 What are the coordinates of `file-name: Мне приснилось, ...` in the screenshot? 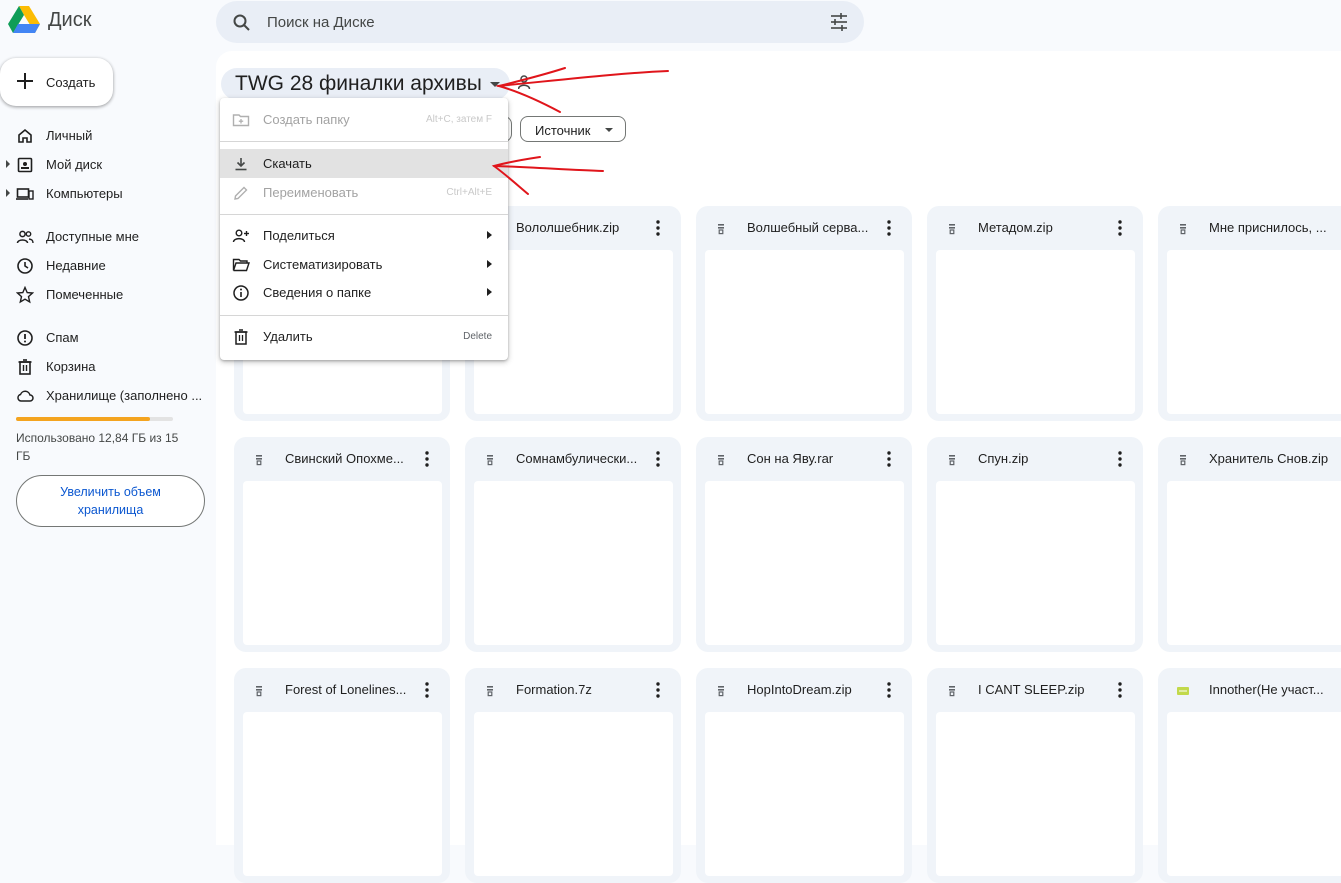 It's located at (1273, 227).